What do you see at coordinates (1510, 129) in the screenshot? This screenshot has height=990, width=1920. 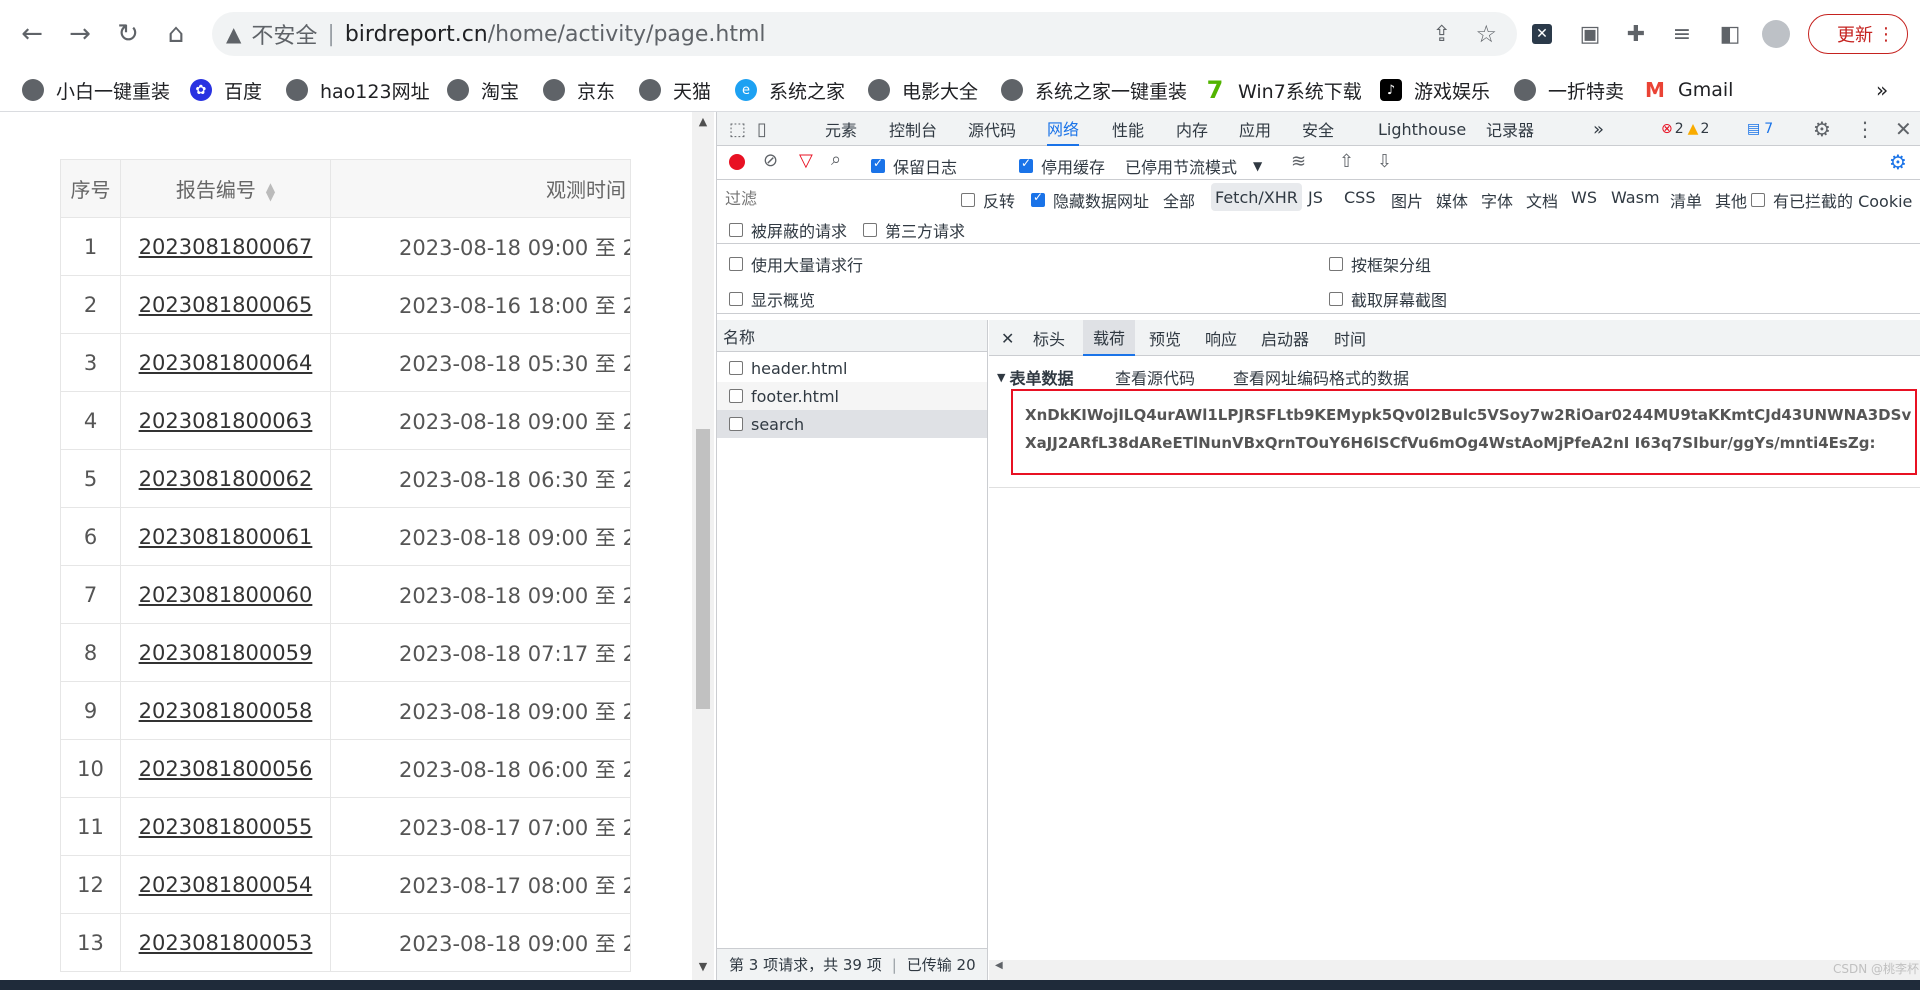 I see `tab-recorder: 记录器` at bounding box center [1510, 129].